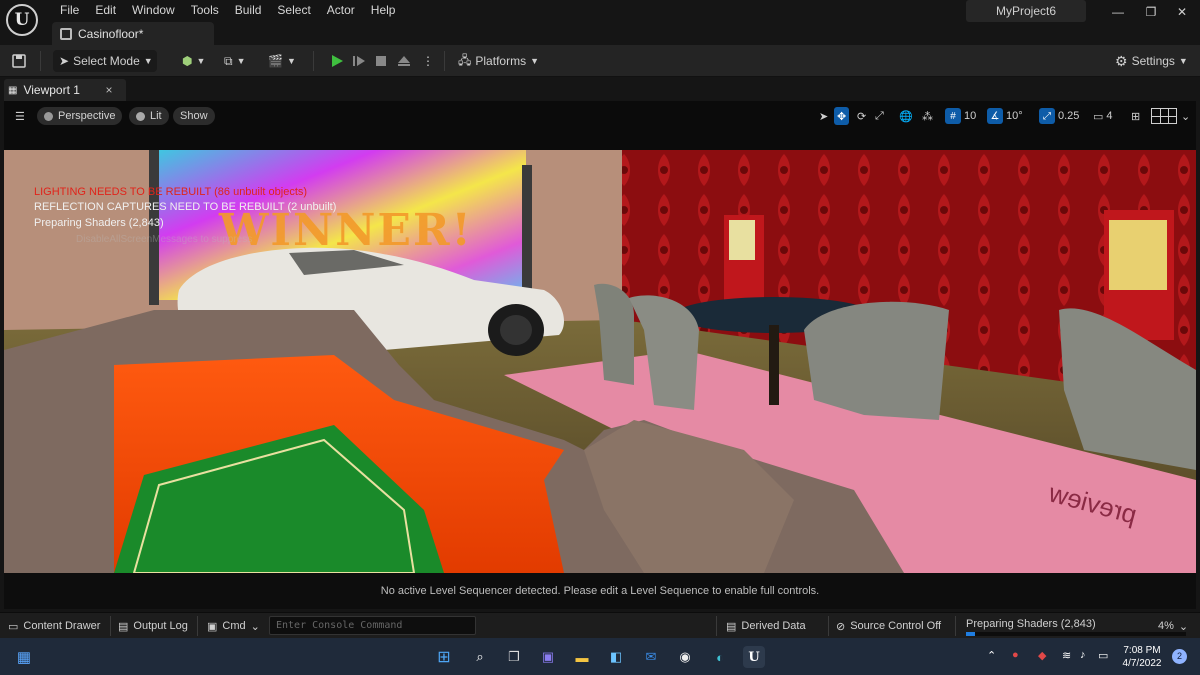 The height and width of the screenshot is (675, 1200). Describe the element at coordinates (1015, 655) in the screenshot. I see `antivirus-icon: ●` at that location.